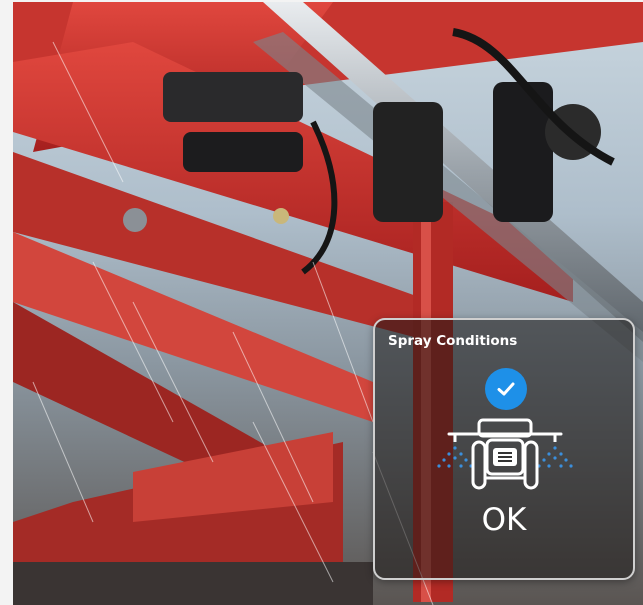 The image size is (643, 605). I want to click on card-title: Spray Conditions, so click(453, 341).